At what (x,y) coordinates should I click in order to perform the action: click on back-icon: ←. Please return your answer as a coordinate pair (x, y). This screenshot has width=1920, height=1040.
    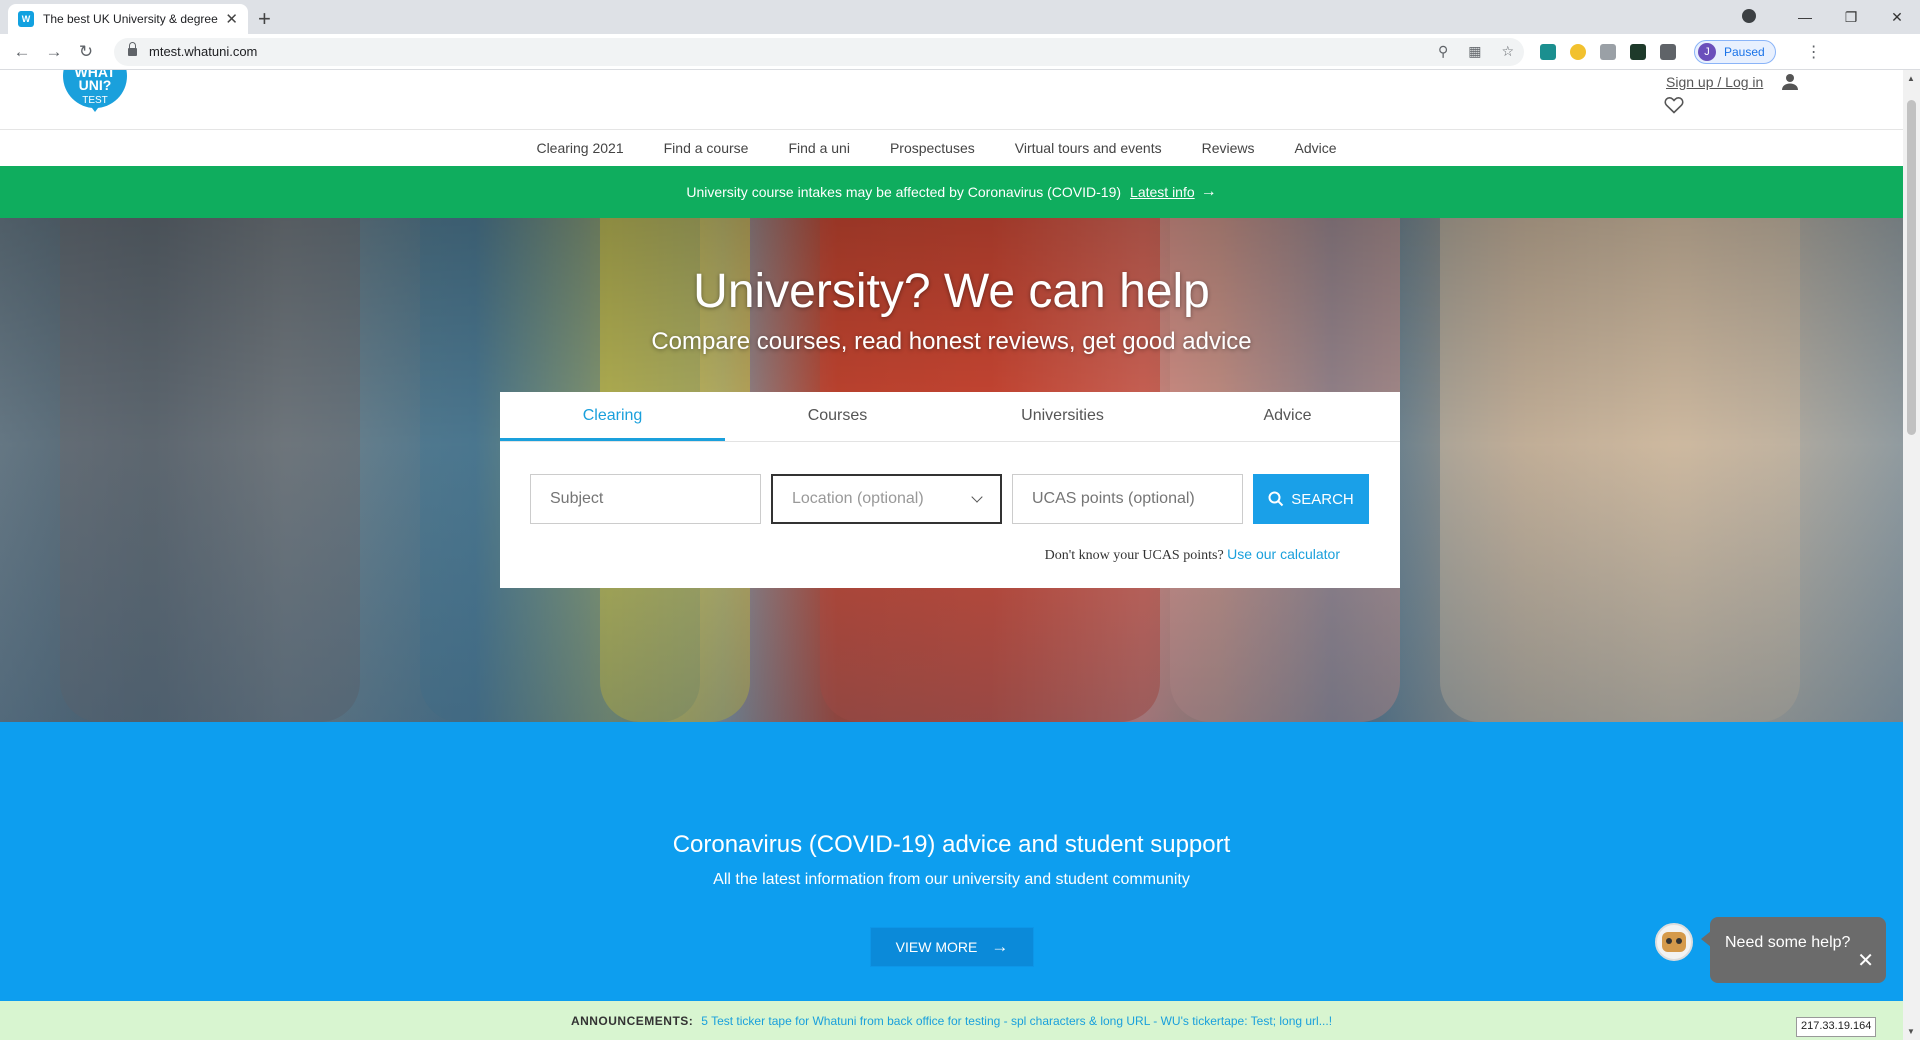
    Looking at the image, I should click on (22, 52).